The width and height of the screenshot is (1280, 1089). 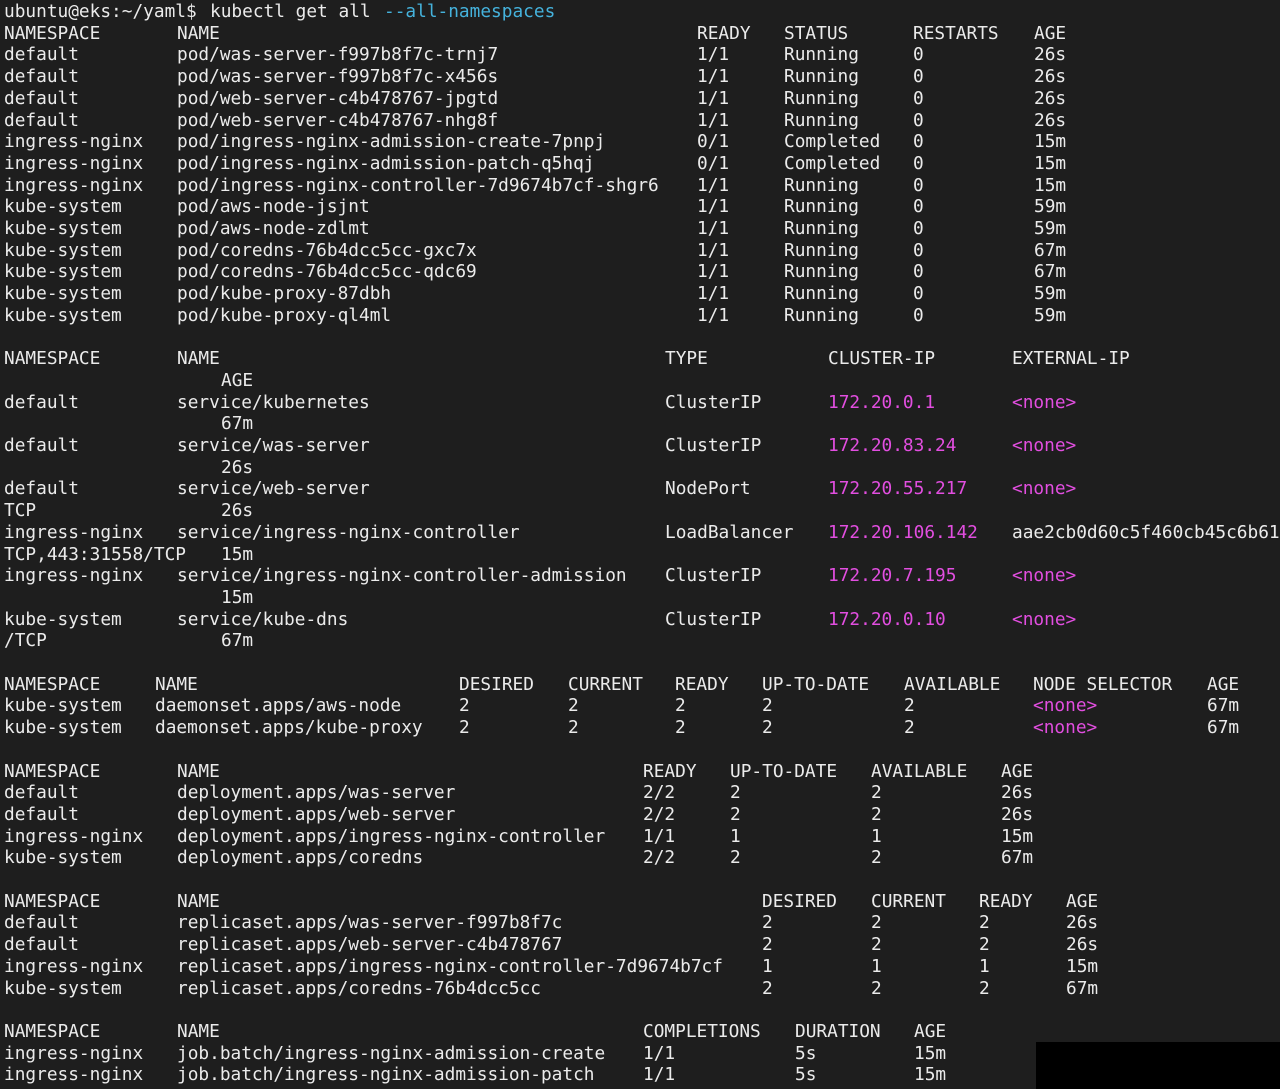 What do you see at coordinates (391, 1053) in the screenshot?
I see `job-cell-name: job.batch/ingress-nginx-admission-create` at bounding box center [391, 1053].